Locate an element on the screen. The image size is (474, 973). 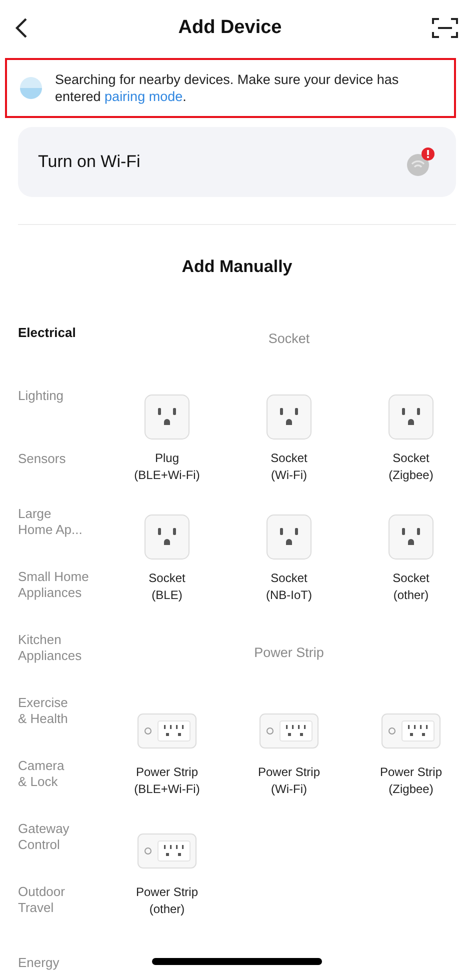
banner-message: Searching for nearby devices. Make sure your device has entered pairing mode. is located at coordinates (227, 88).